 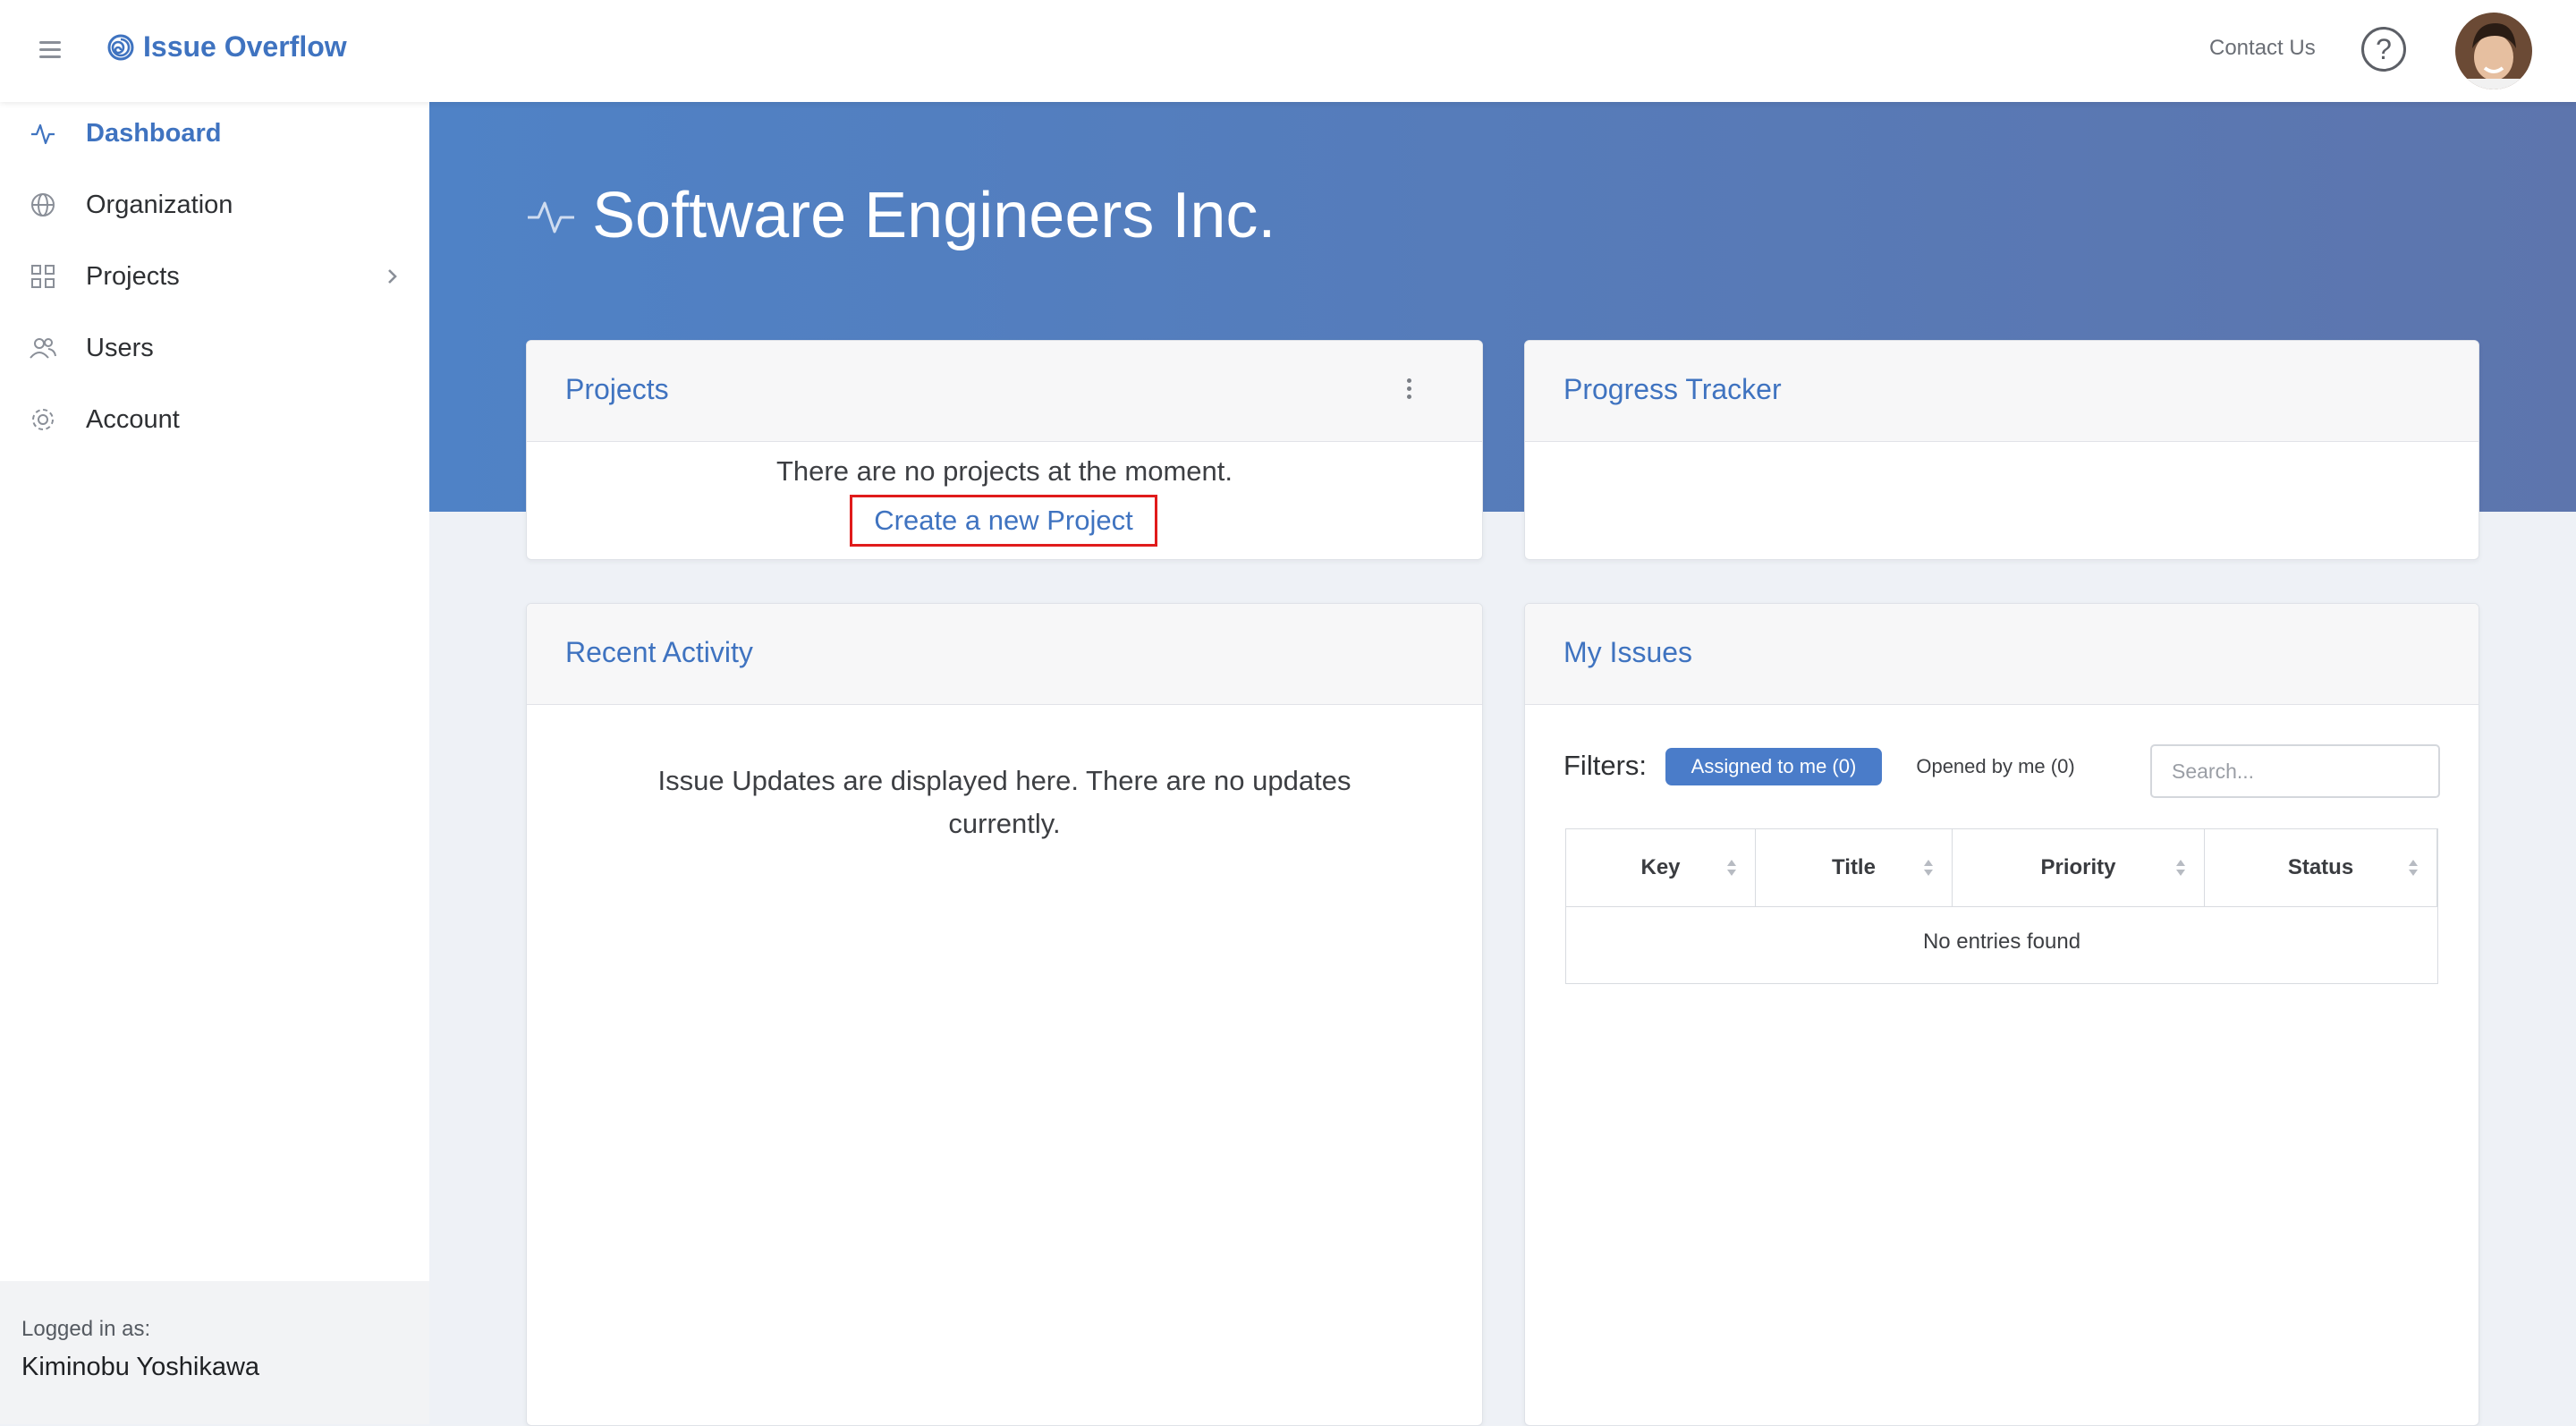 I want to click on create-project-link: Create a new Project, so click(x=1003, y=521).